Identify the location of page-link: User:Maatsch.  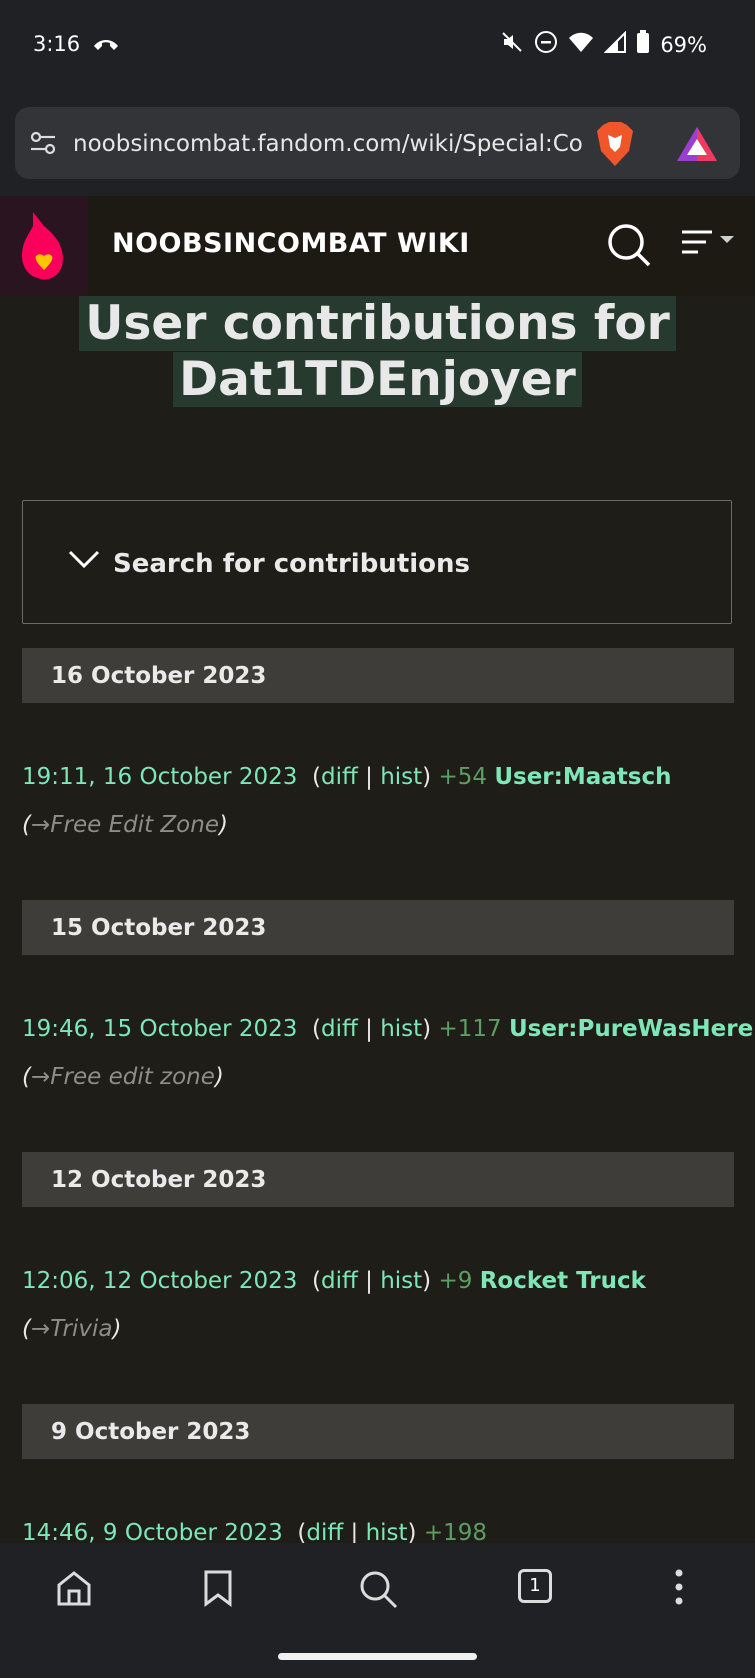
(582, 777).